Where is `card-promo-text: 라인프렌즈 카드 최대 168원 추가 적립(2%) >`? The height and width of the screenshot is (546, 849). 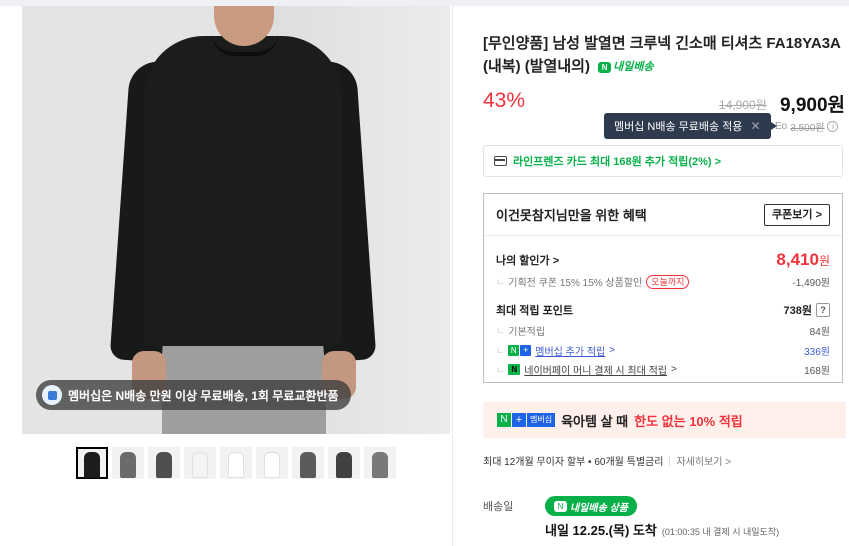 card-promo-text: 라인프렌즈 카드 최대 168원 추가 적립(2%) > is located at coordinates (617, 162).